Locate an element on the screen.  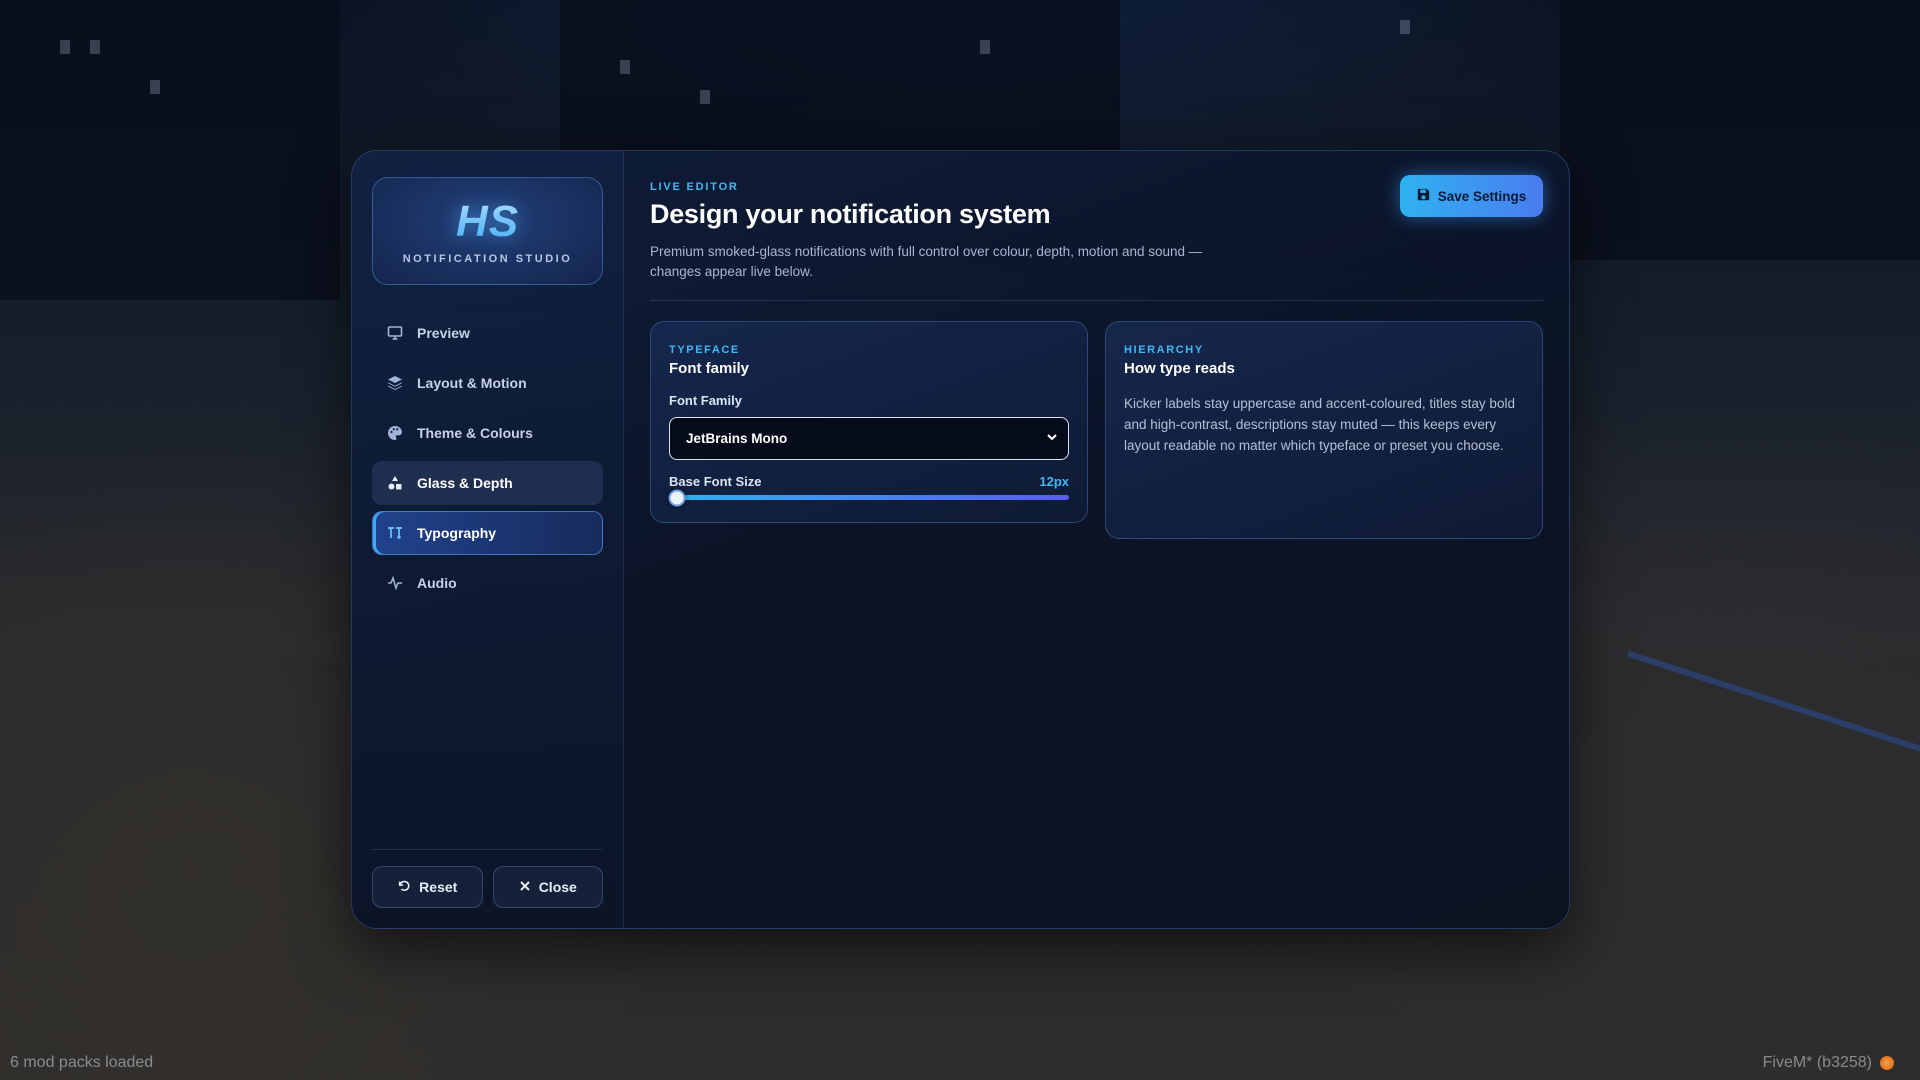
brand-logo-card: HS NOTIFICATION STUDIO is located at coordinates (487, 231).